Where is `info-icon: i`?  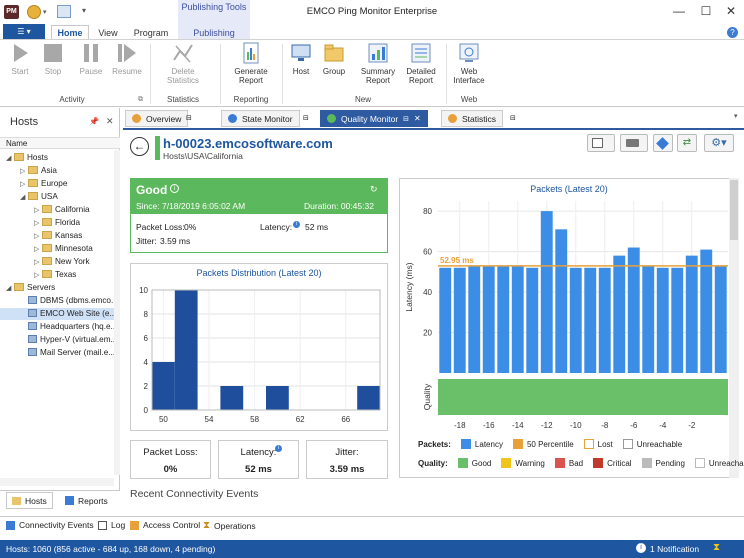
info-icon: i is located at coordinates (174, 188).